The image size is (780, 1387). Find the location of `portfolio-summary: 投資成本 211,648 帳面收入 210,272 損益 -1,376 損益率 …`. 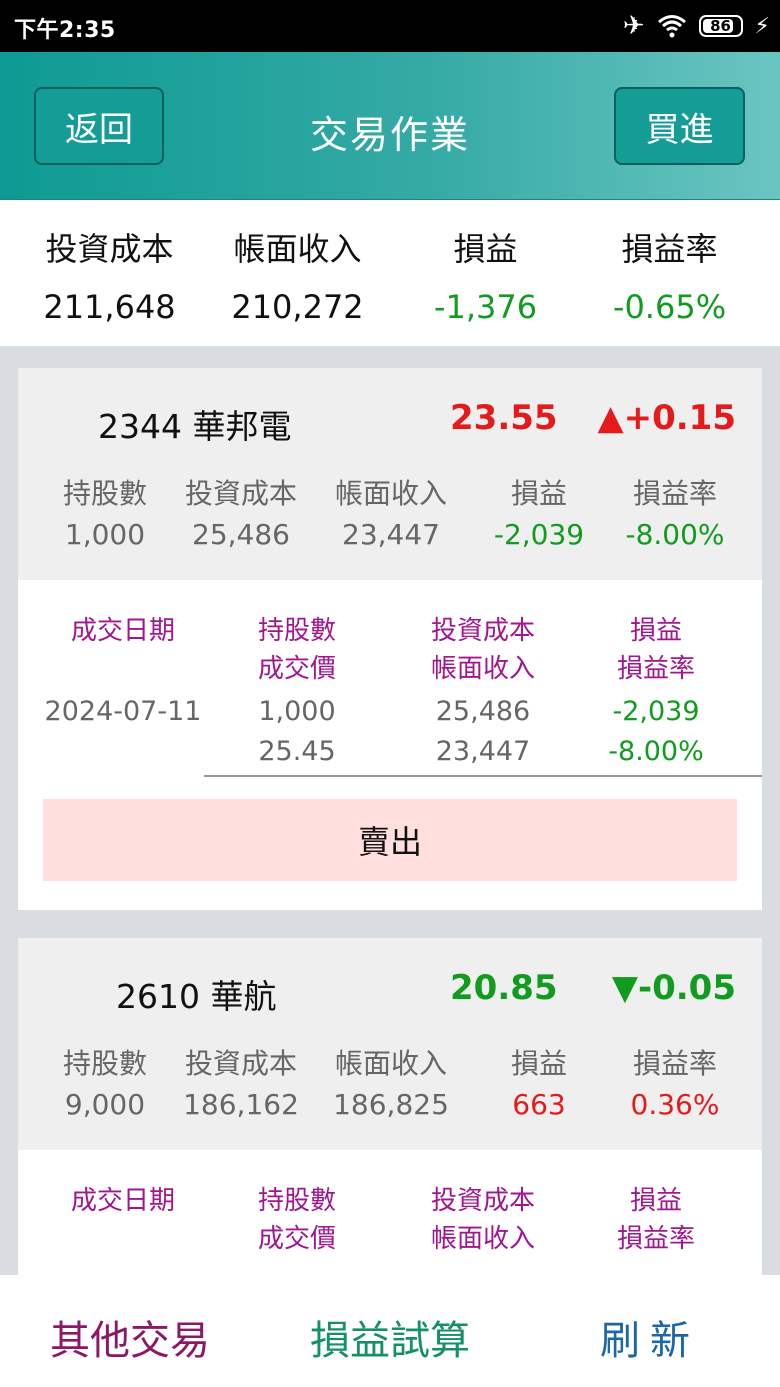

portfolio-summary: 投資成本 211,648 帳面收入 210,272 損益 -1,376 損益率 … is located at coordinates (390, 273).